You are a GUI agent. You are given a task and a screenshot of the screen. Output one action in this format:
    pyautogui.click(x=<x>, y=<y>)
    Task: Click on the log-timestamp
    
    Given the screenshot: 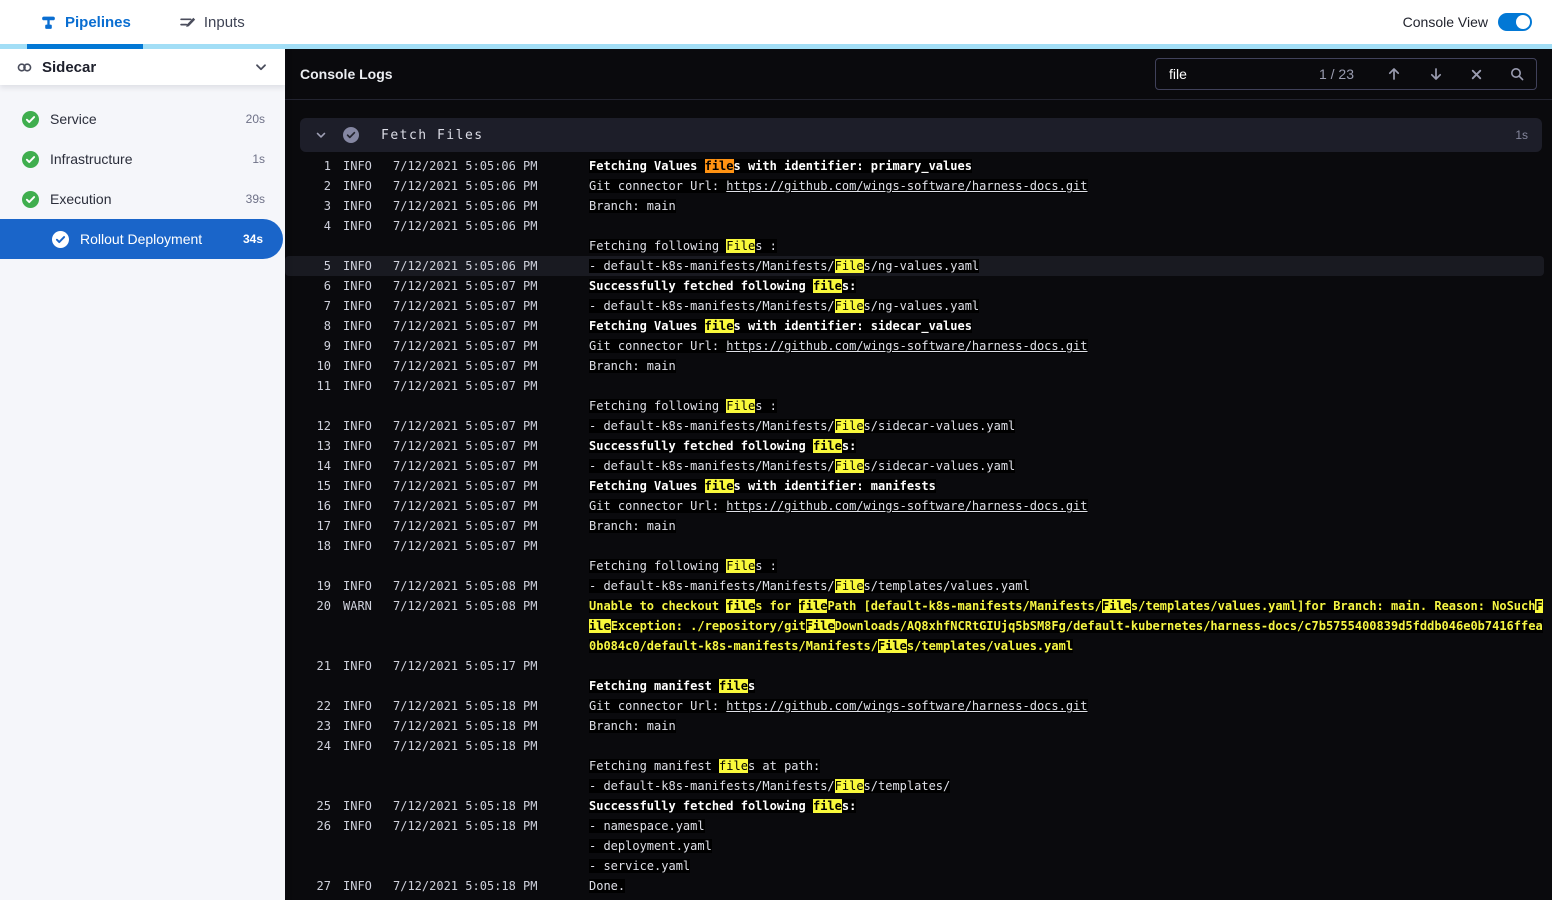 What is the action you would take?
    pyautogui.click(x=485, y=406)
    